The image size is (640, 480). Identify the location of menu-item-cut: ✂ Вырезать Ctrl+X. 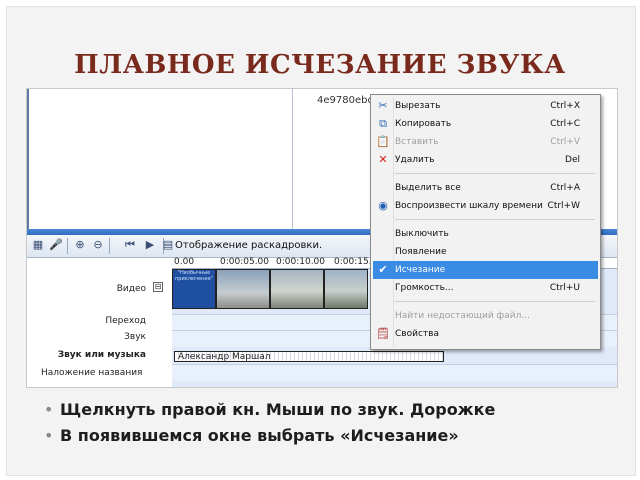
(485, 106).